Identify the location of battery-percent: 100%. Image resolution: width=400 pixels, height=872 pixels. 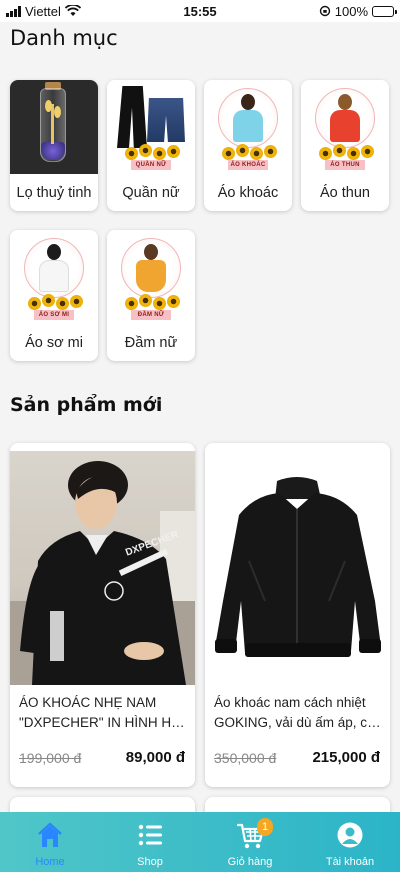
(351, 11).